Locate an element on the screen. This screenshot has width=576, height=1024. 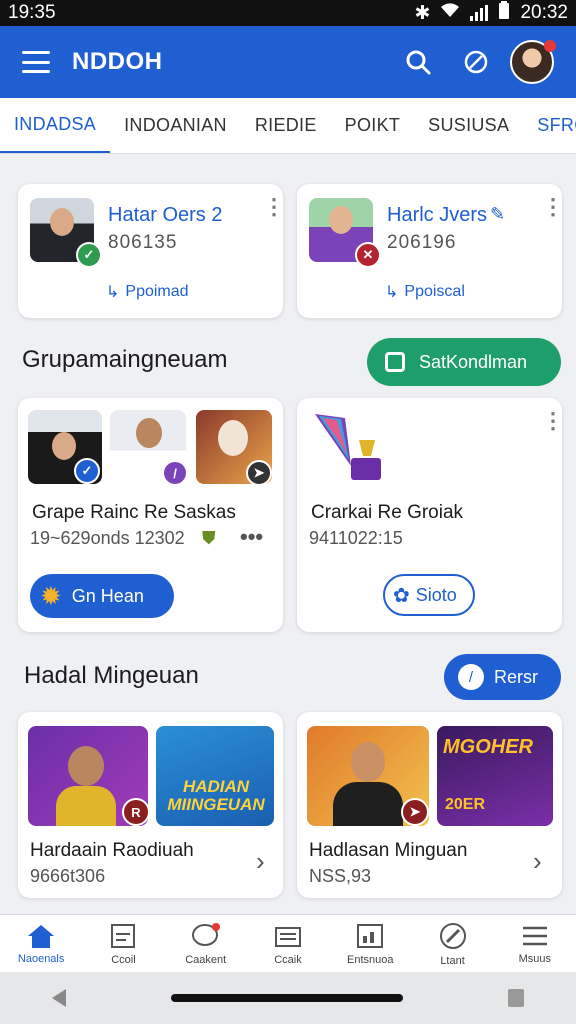
nav-item-menu: Msuus is located at coordinates (535, 943).